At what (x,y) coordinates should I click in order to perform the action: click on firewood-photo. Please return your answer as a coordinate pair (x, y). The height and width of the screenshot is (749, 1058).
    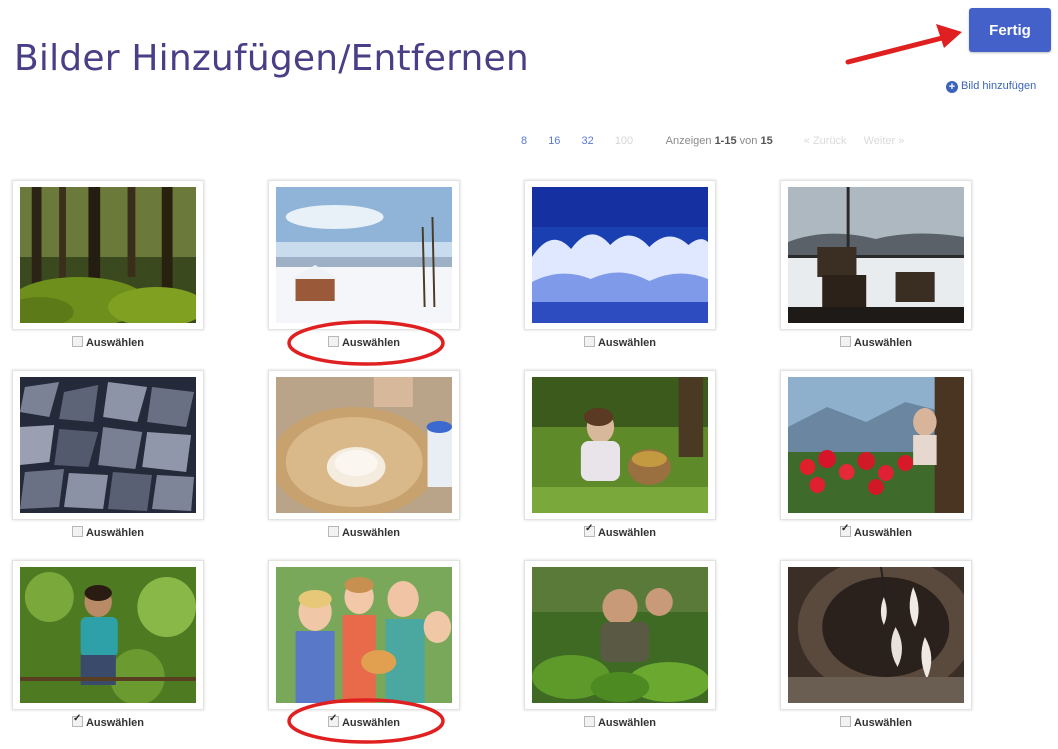
    Looking at the image, I should click on (108, 445).